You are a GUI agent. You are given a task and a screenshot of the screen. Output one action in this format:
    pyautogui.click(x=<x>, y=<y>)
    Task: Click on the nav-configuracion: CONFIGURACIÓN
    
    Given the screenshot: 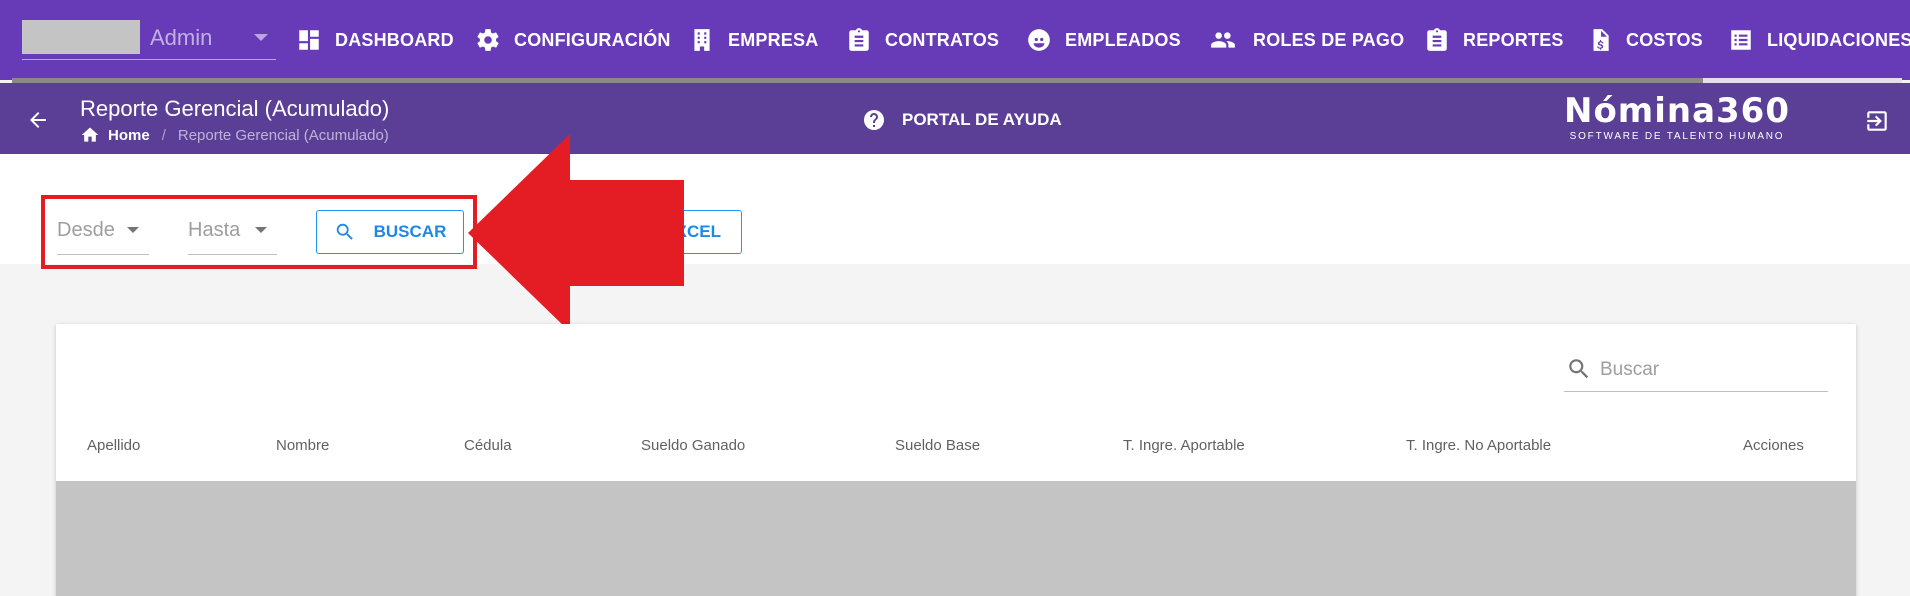 What is the action you would take?
    pyautogui.click(x=573, y=40)
    